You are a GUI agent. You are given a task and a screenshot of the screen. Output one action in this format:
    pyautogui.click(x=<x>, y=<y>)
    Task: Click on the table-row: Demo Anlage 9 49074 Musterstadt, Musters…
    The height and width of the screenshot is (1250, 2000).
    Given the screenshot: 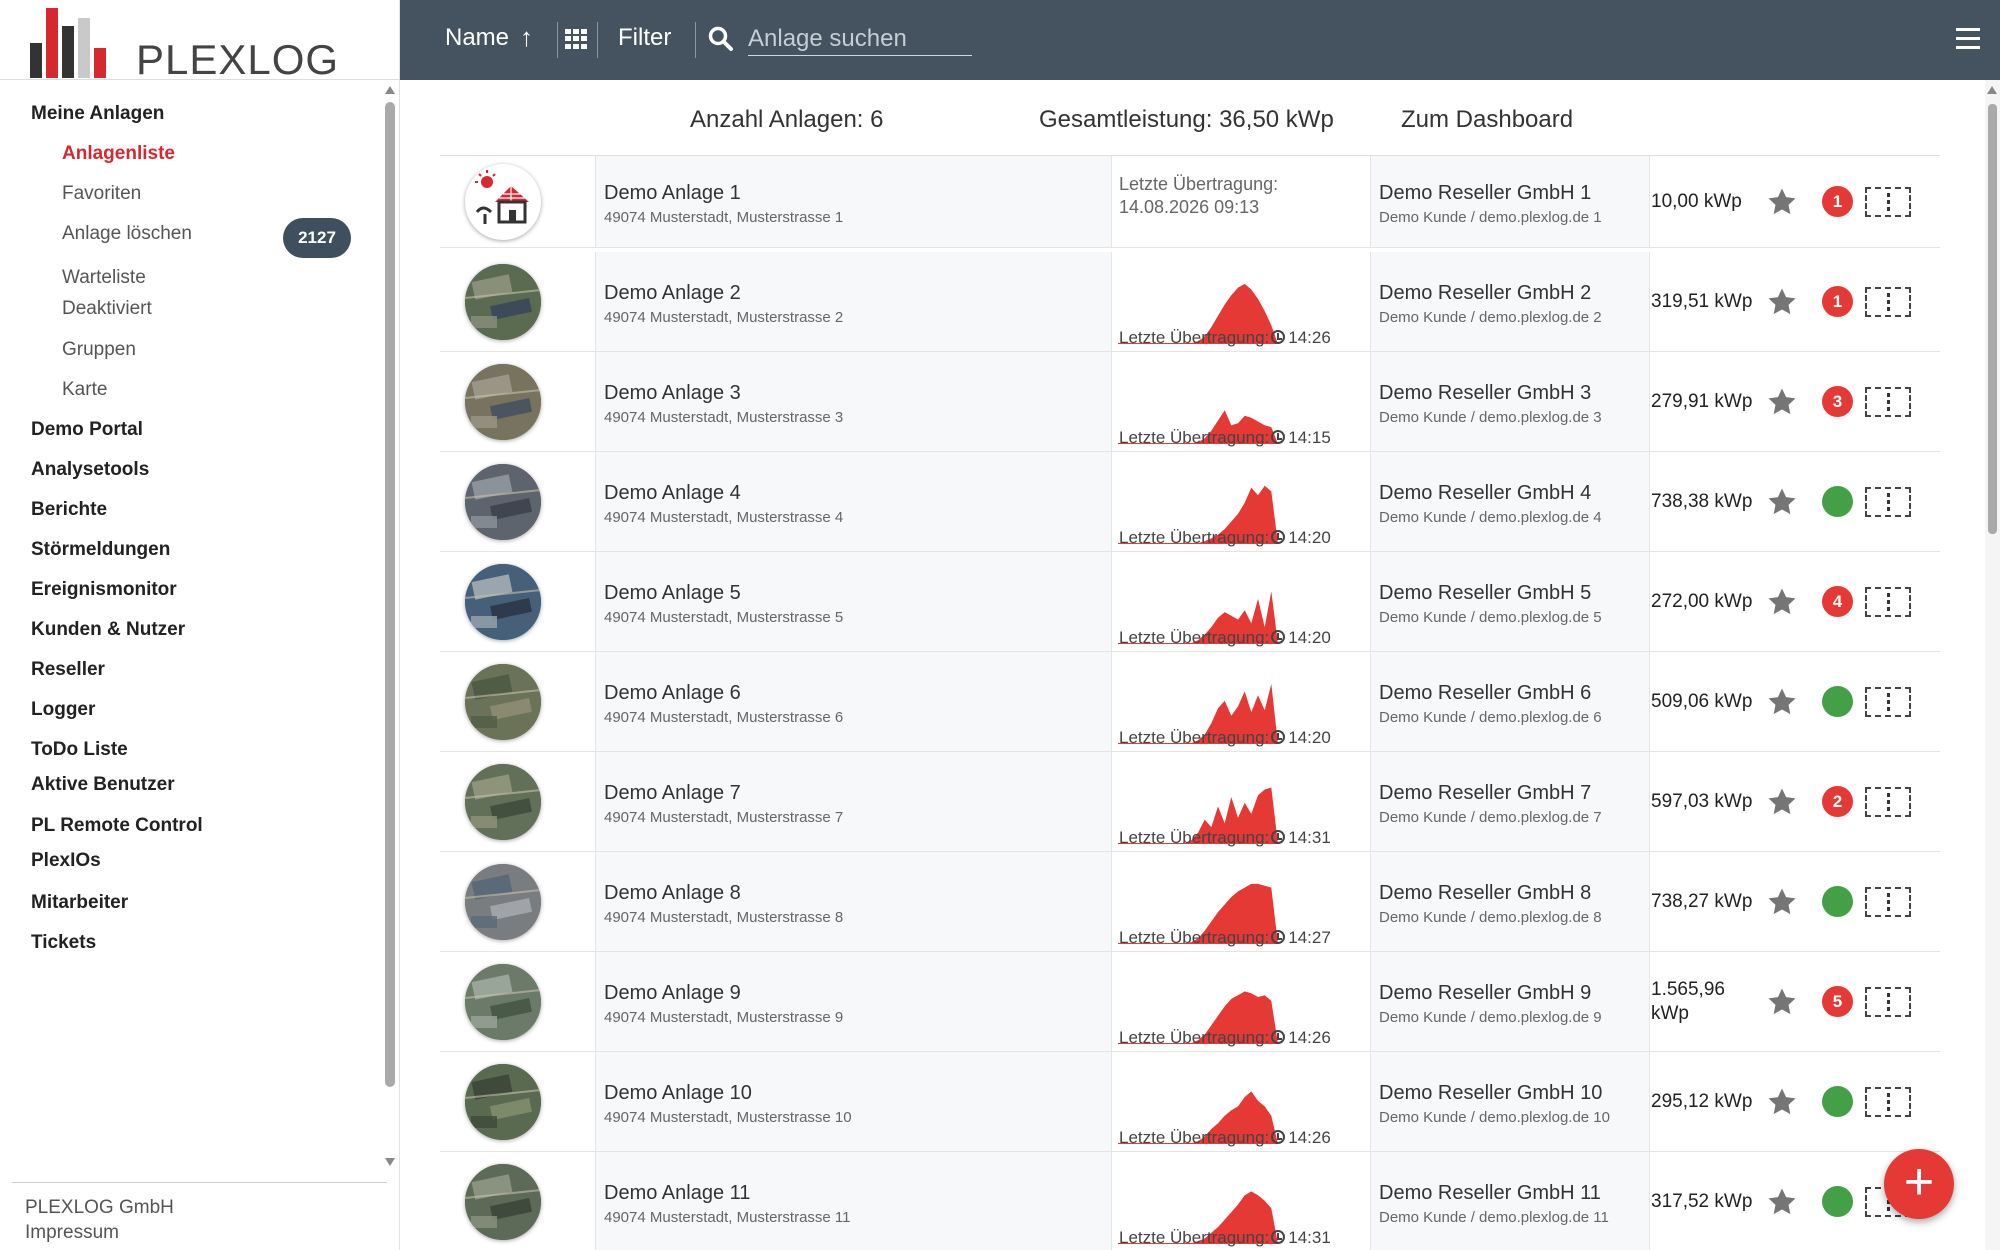 What is the action you would take?
    pyautogui.click(x=1190, y=1002)
    